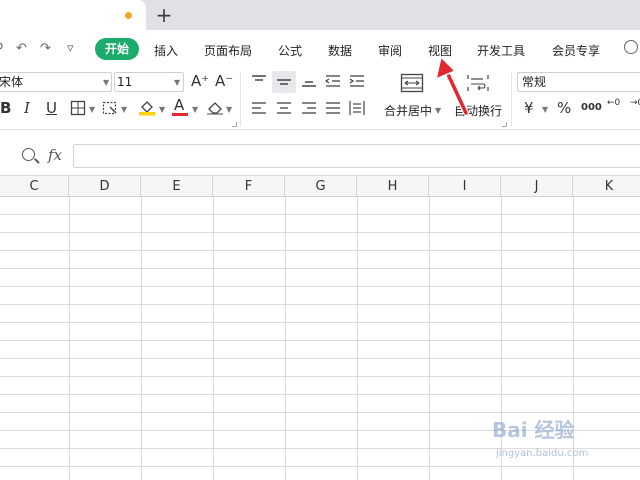 This screenshot has height=480, width=640. I want to click on menu-tab-page-layout: 页面布局, so click(228, 50).